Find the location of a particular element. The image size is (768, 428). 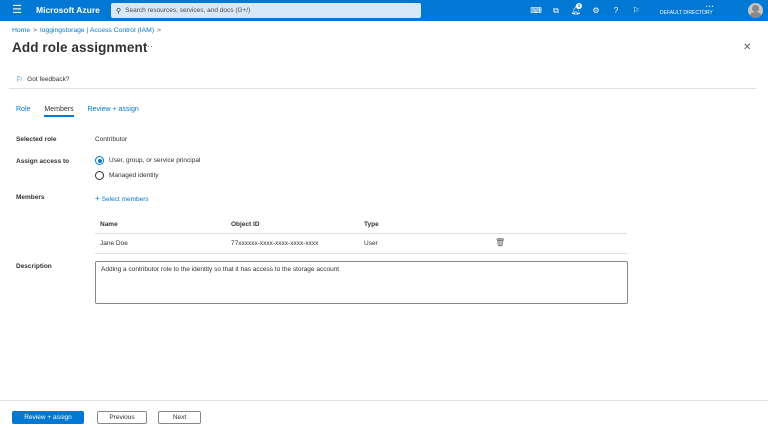

breadcrumb-resource: loggingstorage | Access Control (IAM) is located at coordinates (97, 30).